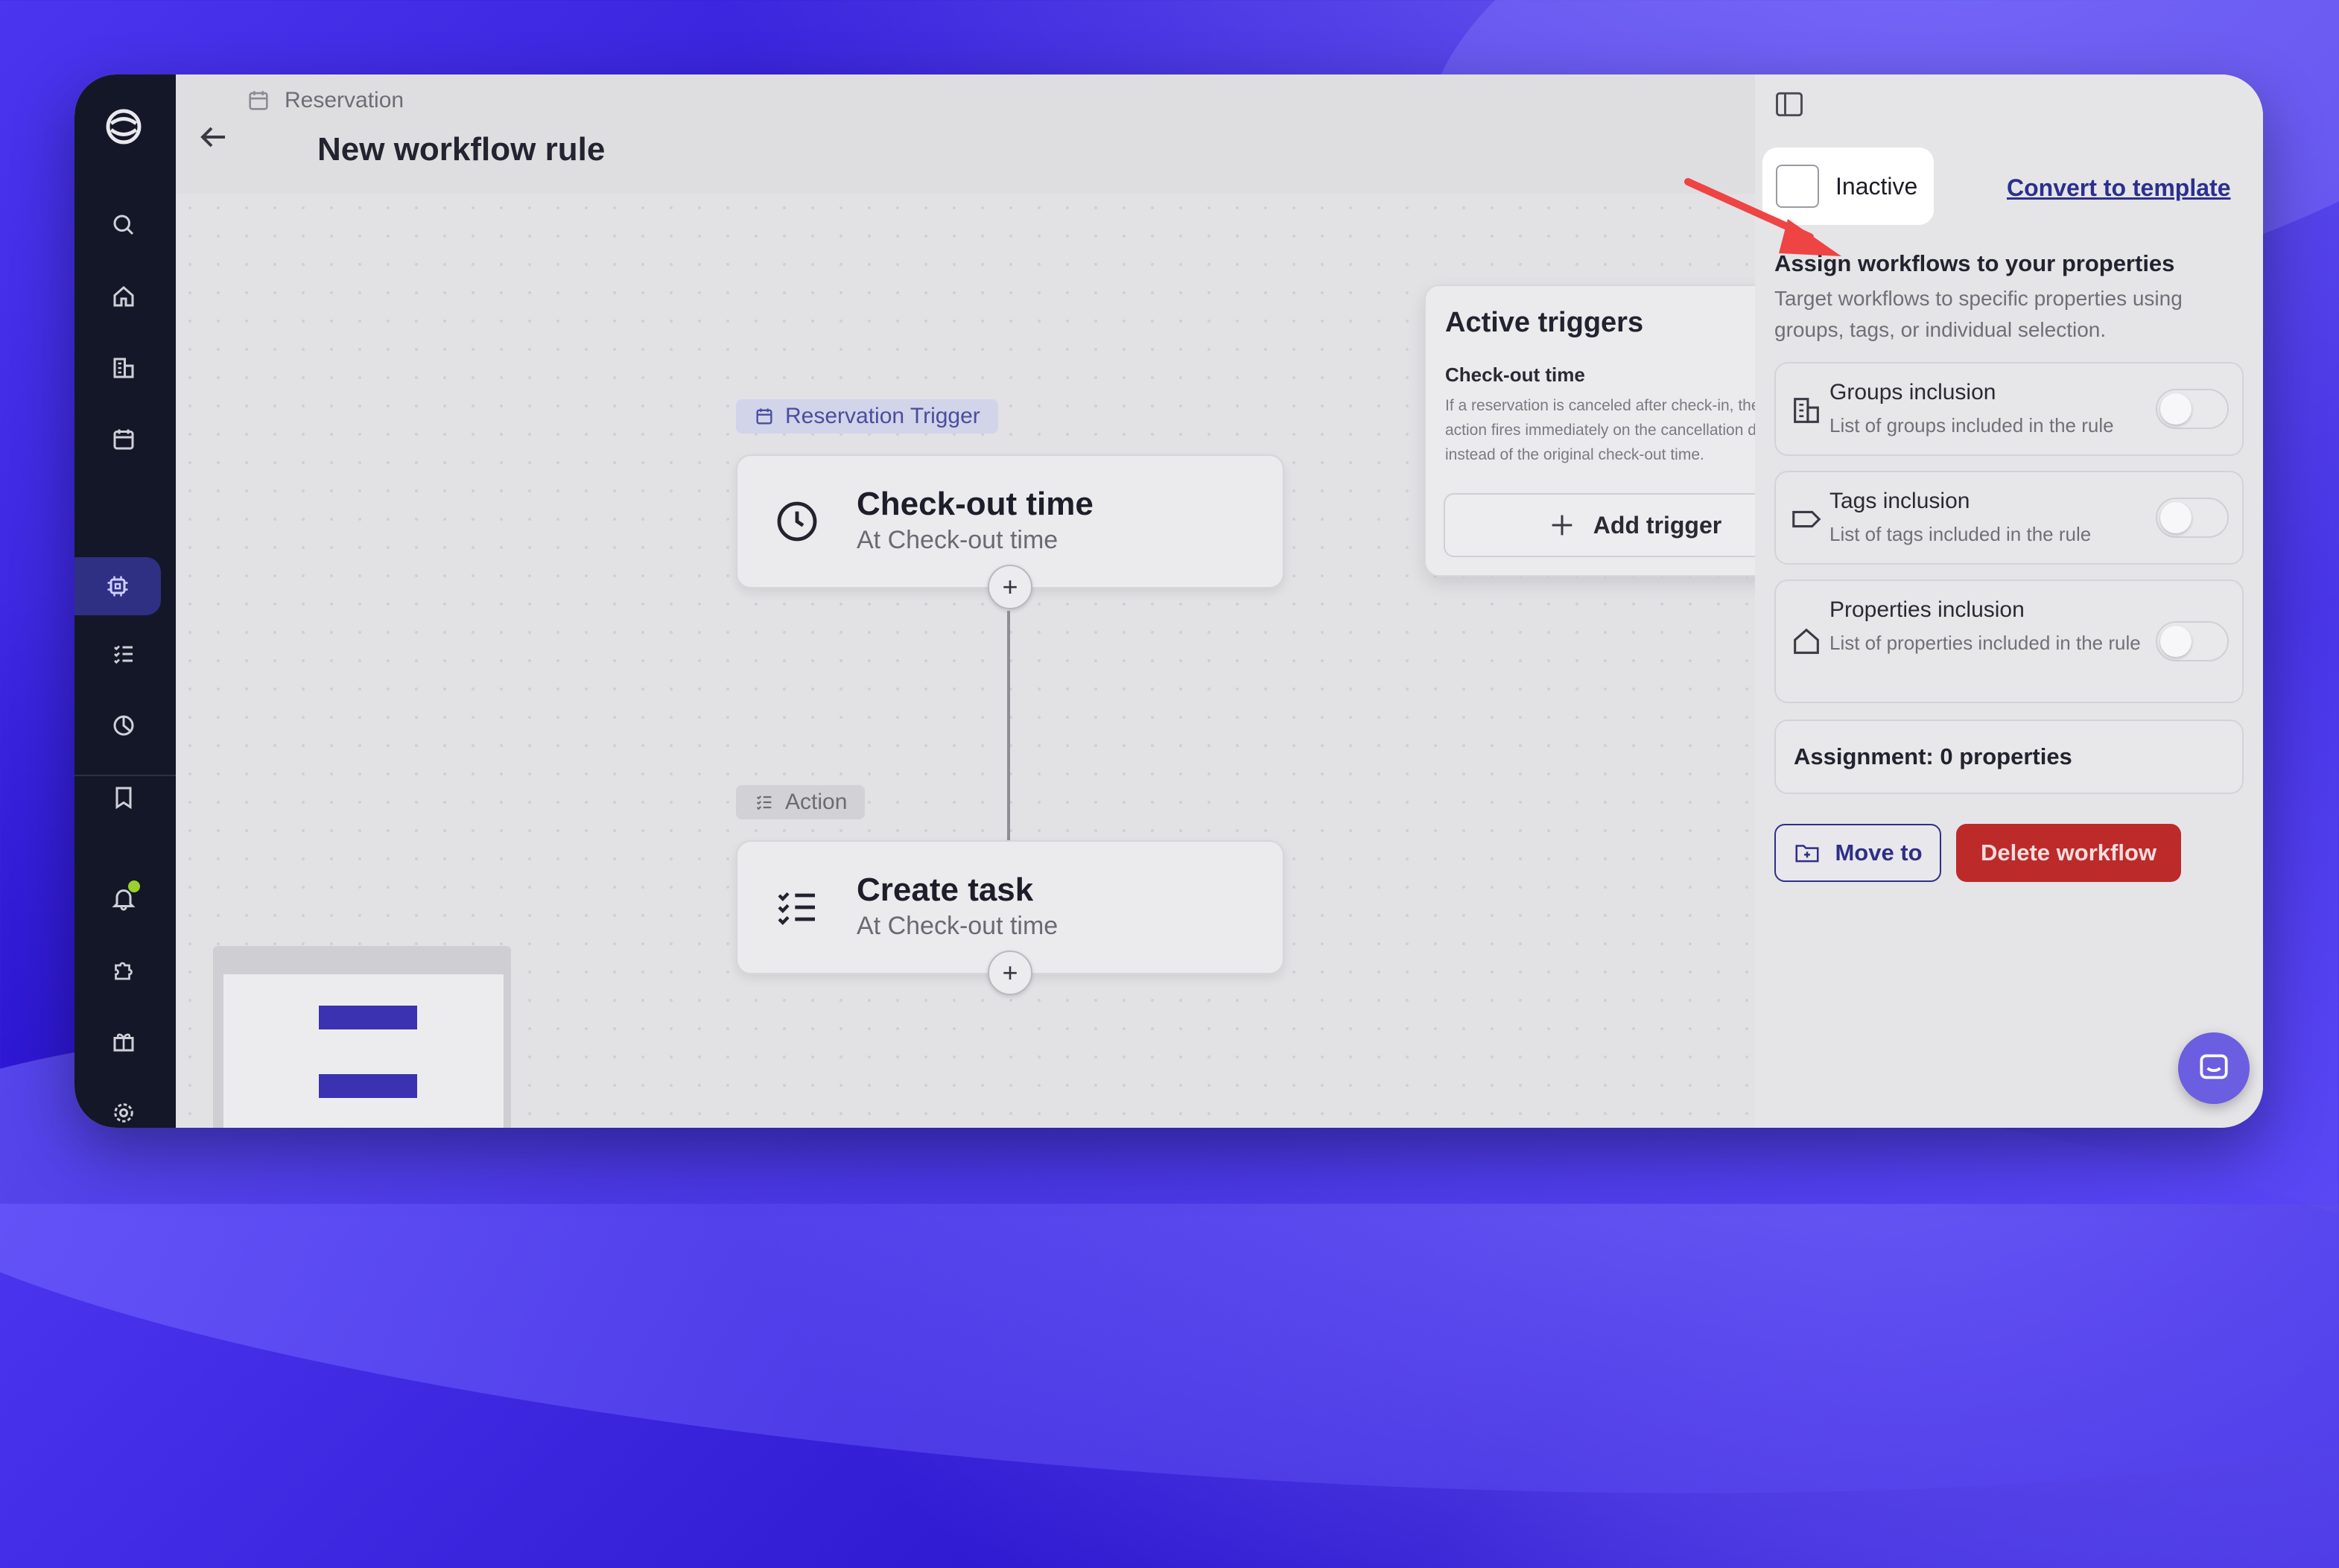 The width and height of the screenshot is (2339, 1568). I want to click on house-icon, so click(1806, 641).